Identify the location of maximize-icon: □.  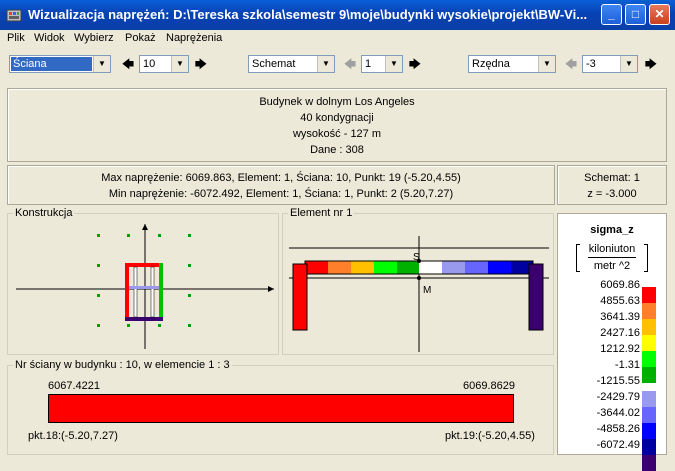
(635, 14).